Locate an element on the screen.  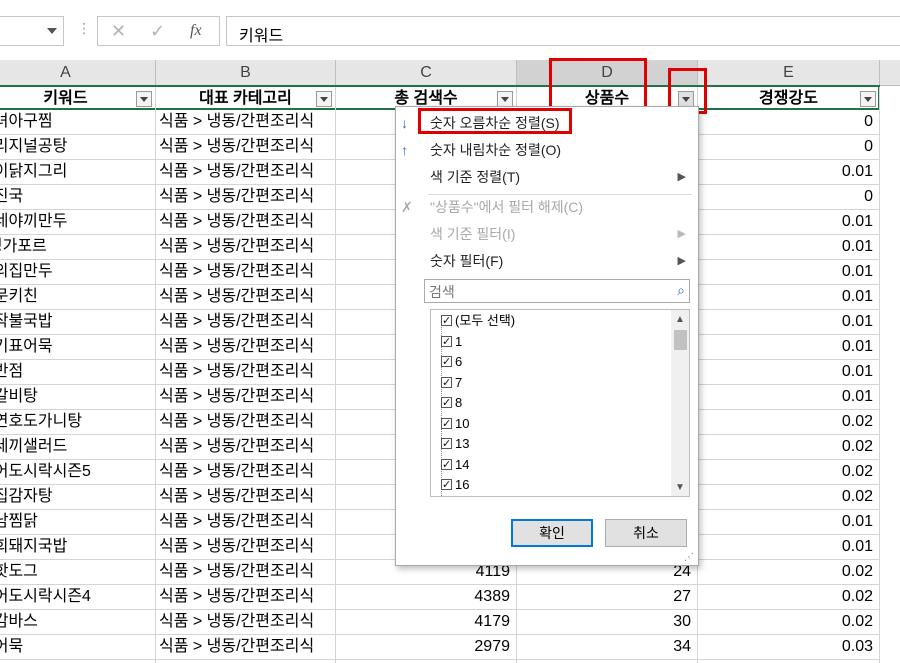
keyword-cell: 오리지널공탕 is located at coordinates (78, 147).